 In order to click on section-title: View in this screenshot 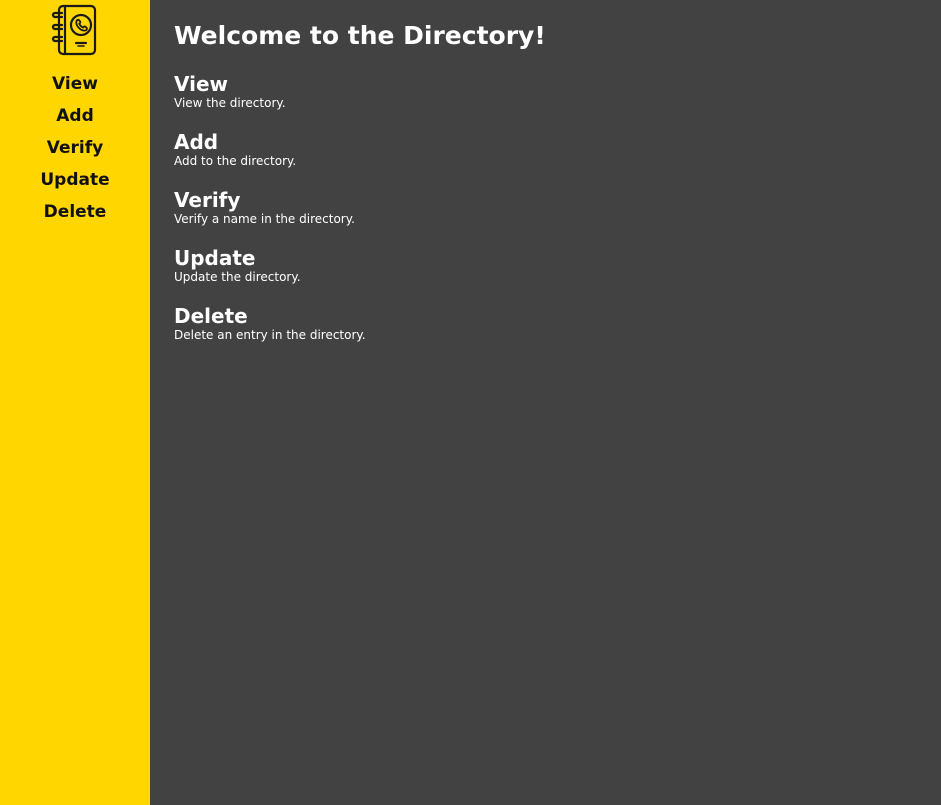, I will do `click(201, 84)`.